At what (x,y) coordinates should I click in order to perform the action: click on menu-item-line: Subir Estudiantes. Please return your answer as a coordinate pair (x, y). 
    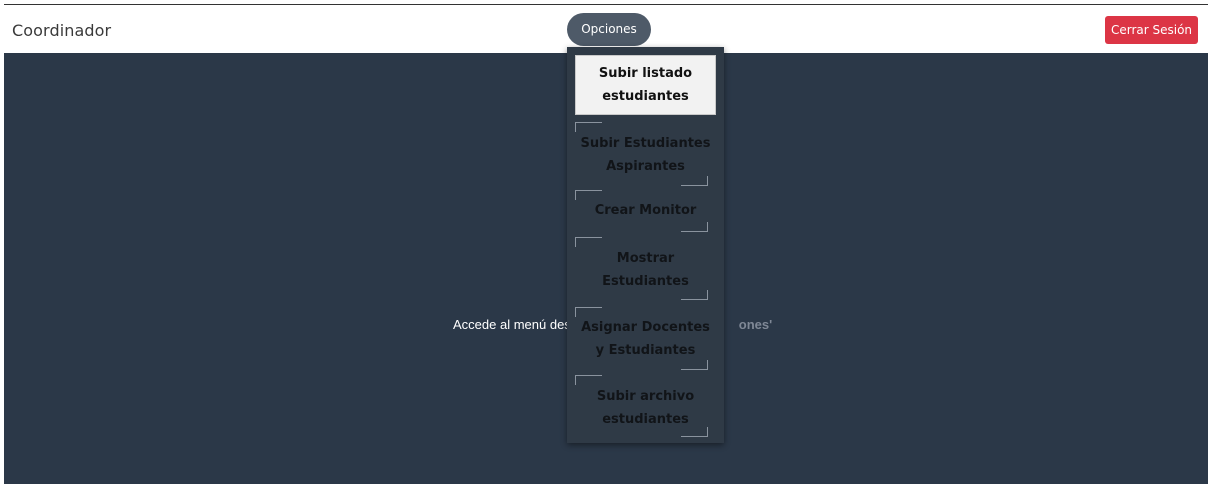
    Looking at the image, I should click on (645, 143).